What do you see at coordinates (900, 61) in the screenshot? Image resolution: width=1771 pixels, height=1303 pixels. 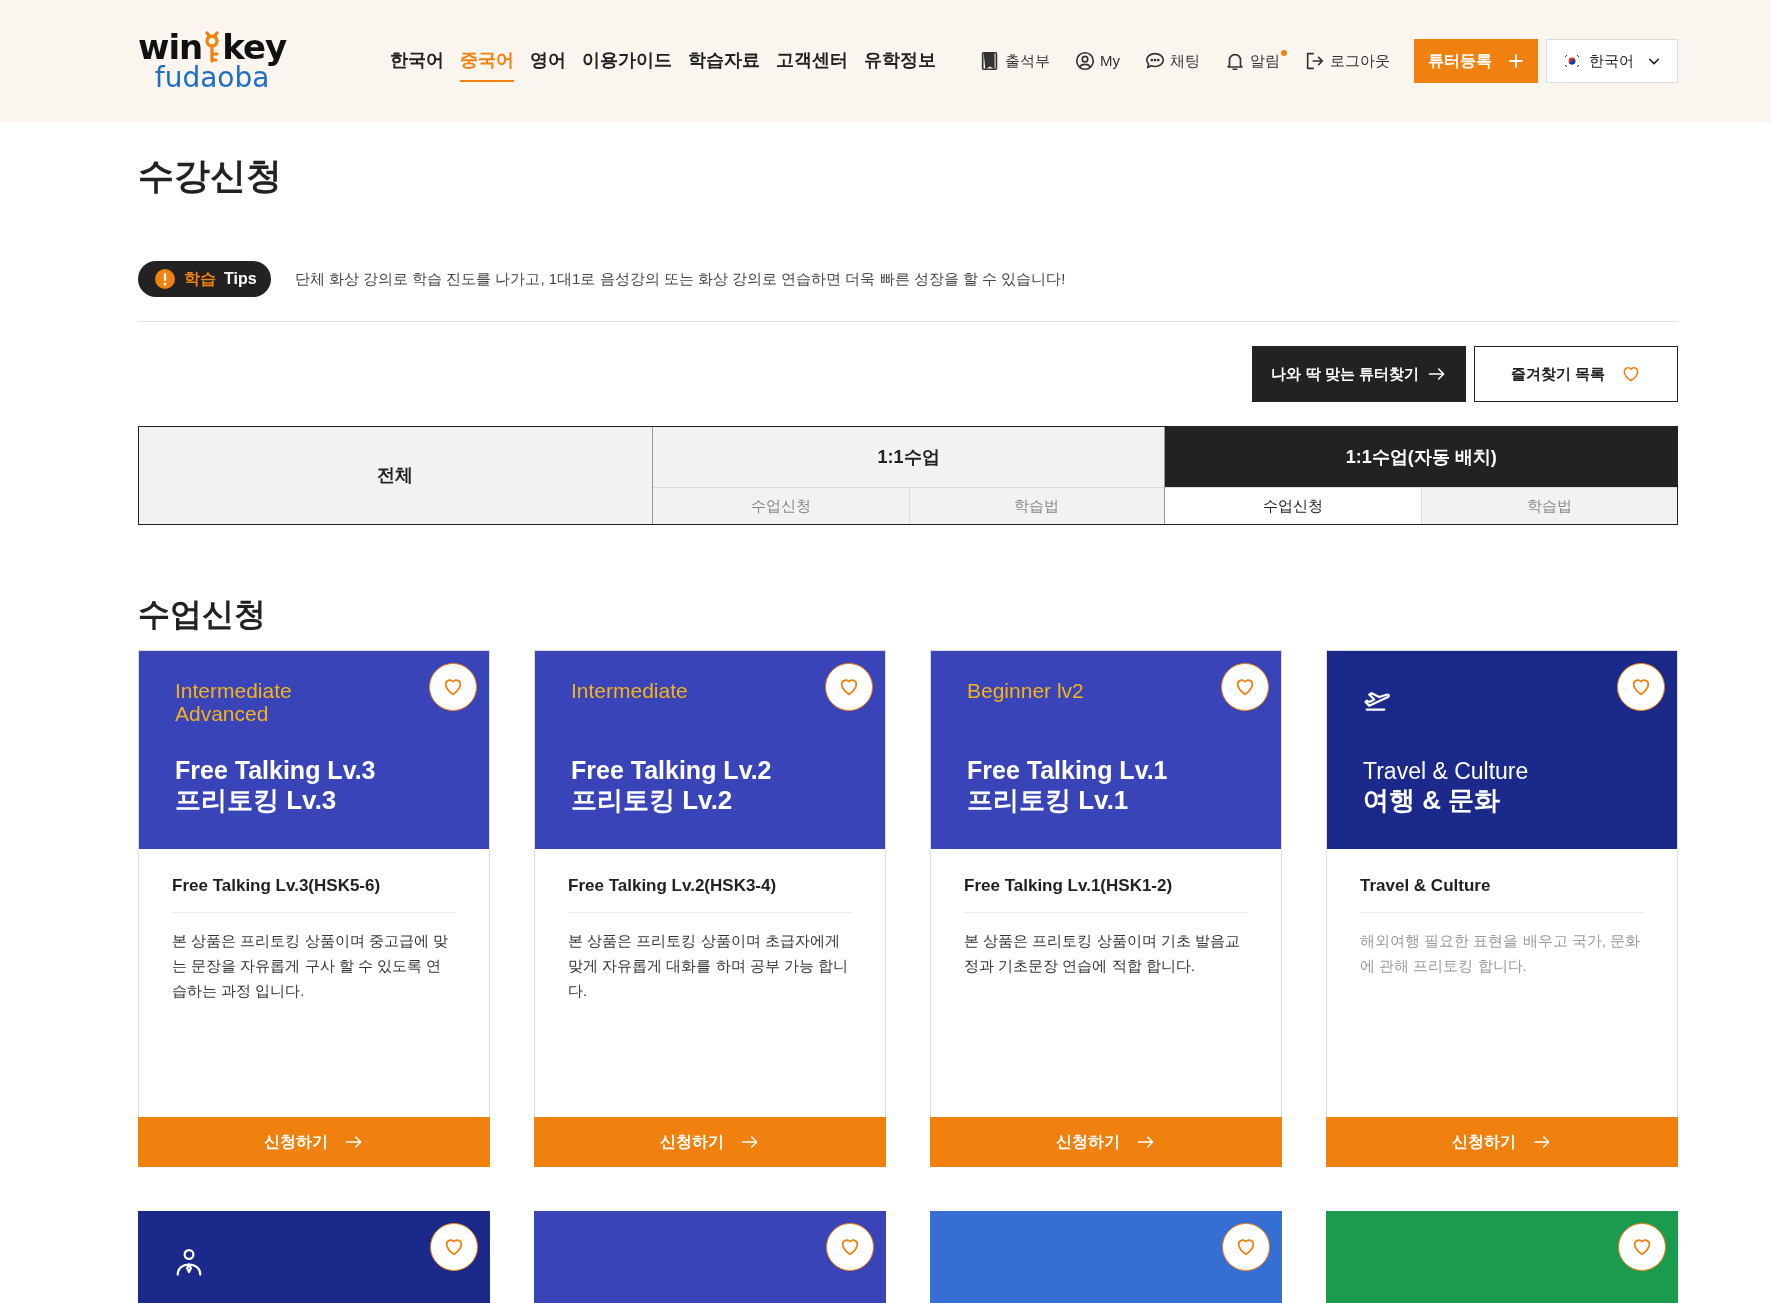 I see `nav-link: 유학정보` at bounding box center [900, 61].